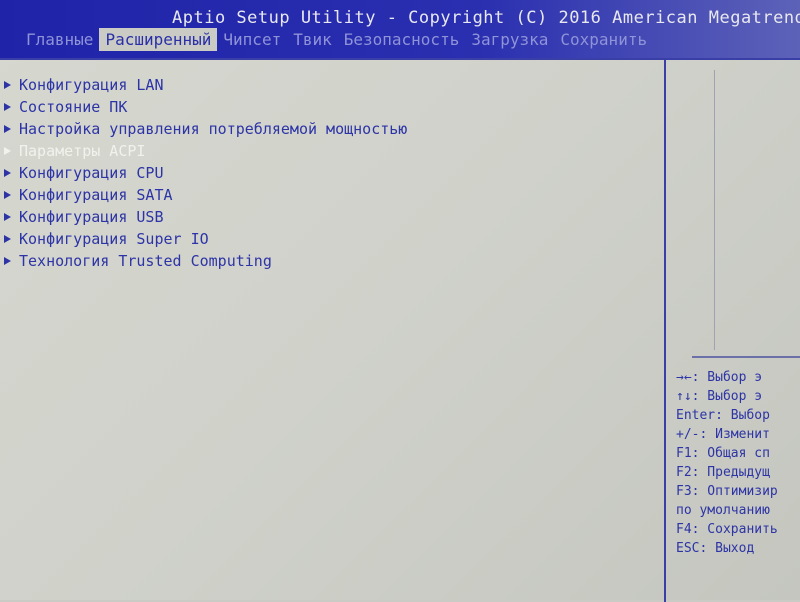 The height and width of the screenshot is (602, 800). Describe the element at coordinates (719, 377) in the screenshot. I see `help-line: →←: Выбор э` at that location.